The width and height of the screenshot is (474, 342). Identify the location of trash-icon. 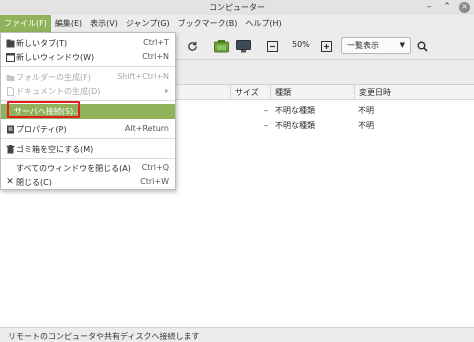
(10, 149).